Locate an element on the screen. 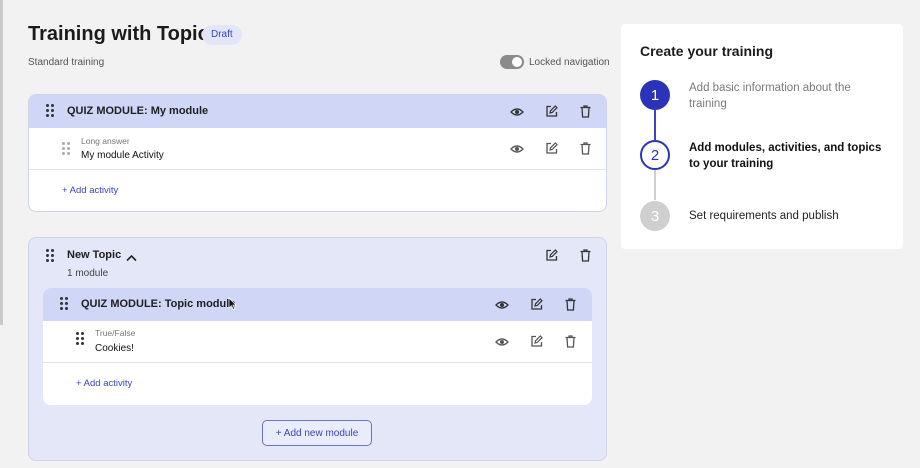  steps-title: Create your training is located at coordinates (707, 51).